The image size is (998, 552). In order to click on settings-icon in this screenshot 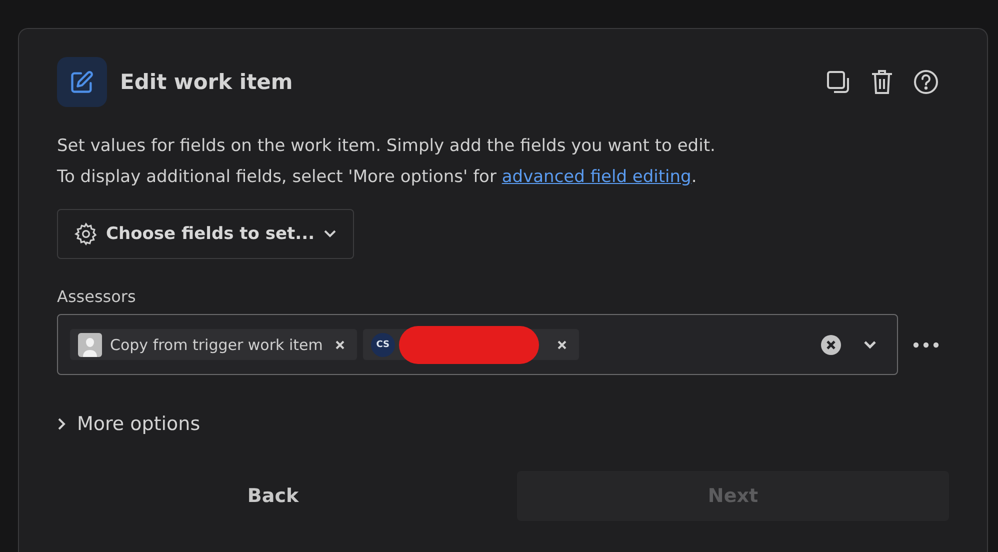, I will do `click(86, 234)`.